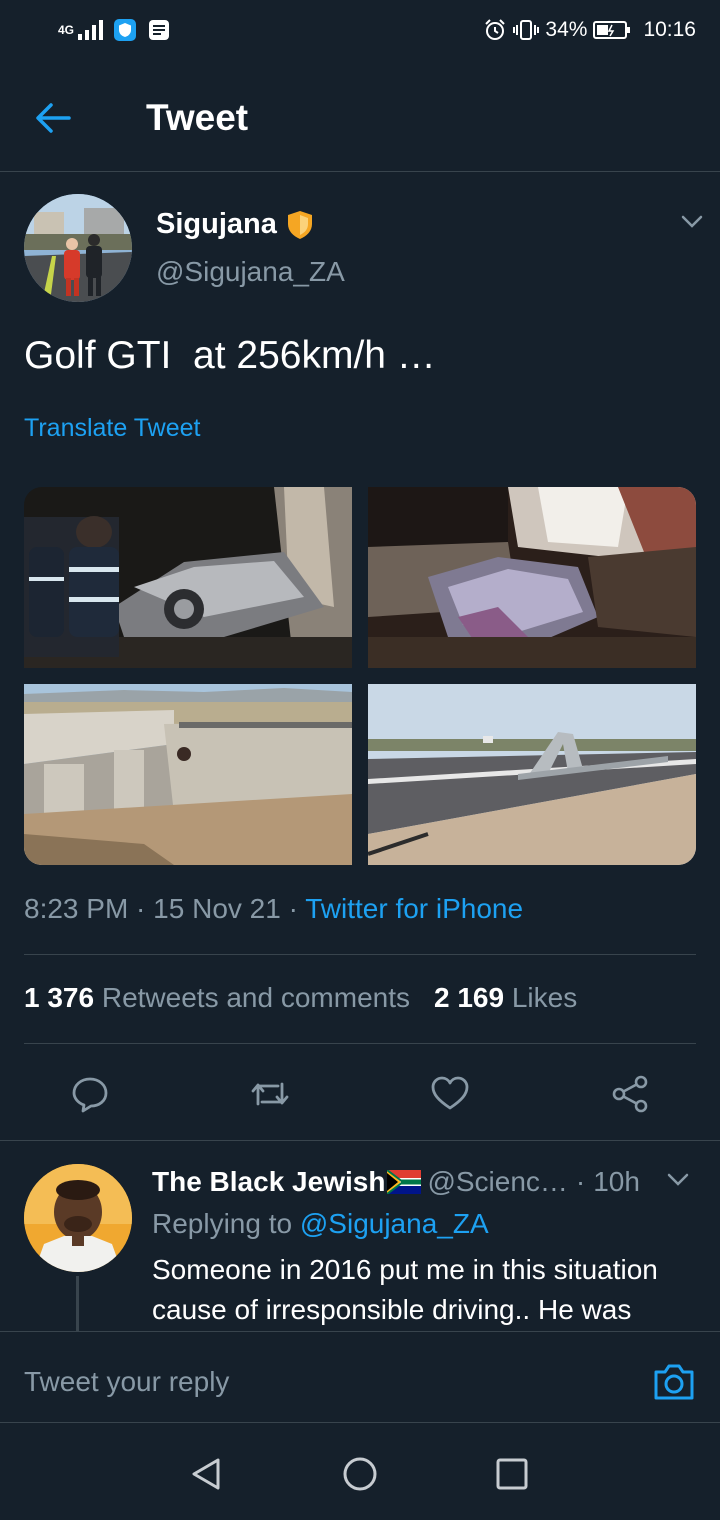  Describe the element at coordinates (360, 30) in the screenshot. I see `status-bar: 4G 34% 10:16` at that location.